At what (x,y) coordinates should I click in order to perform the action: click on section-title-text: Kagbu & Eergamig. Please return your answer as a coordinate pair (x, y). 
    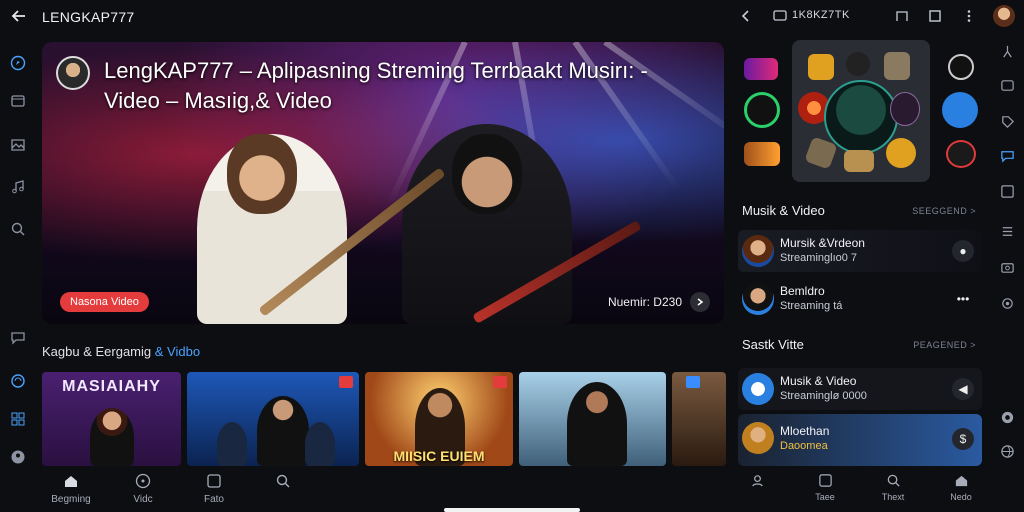
    Looking at the image, I should click on (97, 351).